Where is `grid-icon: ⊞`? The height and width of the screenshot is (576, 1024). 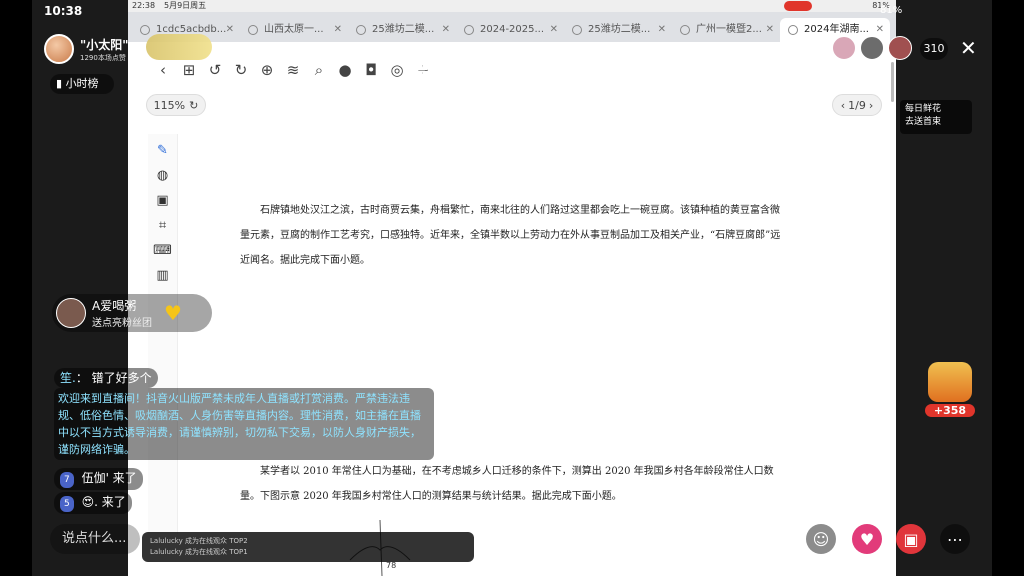 grid-icon: ⊞ is located at coordinates (189, 70).